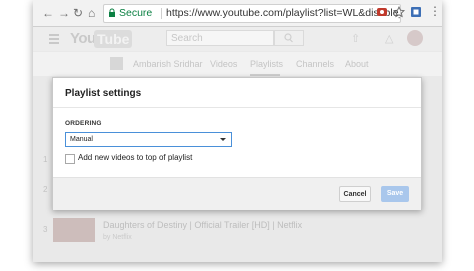 The height and width of the screenshot is (271, 474). What do you see at coordinates (237, 107) in the screenshot?
I see `dialog-divider` at bounding box center [237, 107].